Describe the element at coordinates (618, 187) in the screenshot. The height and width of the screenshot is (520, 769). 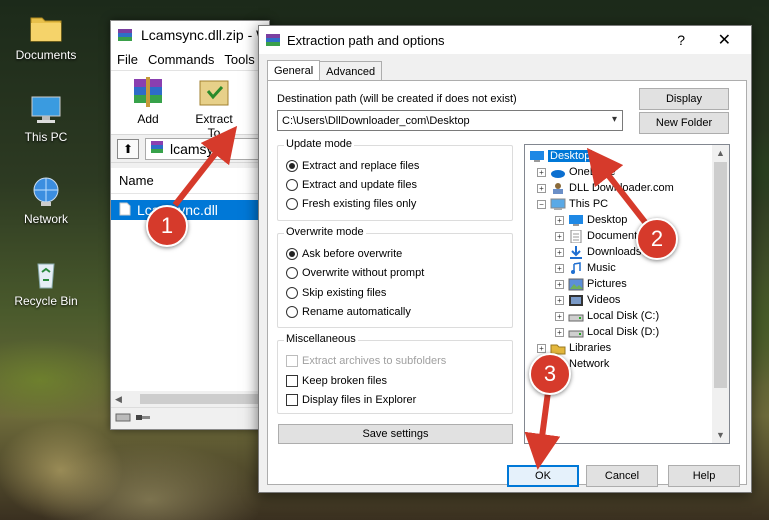
I see `arrow-to-desktop-node` at that location.